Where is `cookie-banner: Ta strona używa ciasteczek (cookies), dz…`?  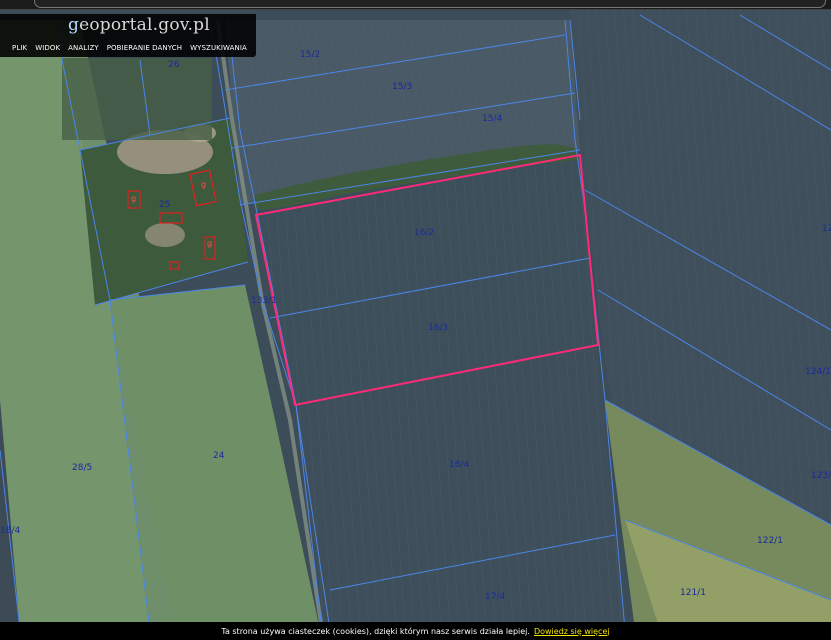 cookie-banner: Ta strona używa ciasteczek (cookies), dz… is located at coordinates (415, 631).